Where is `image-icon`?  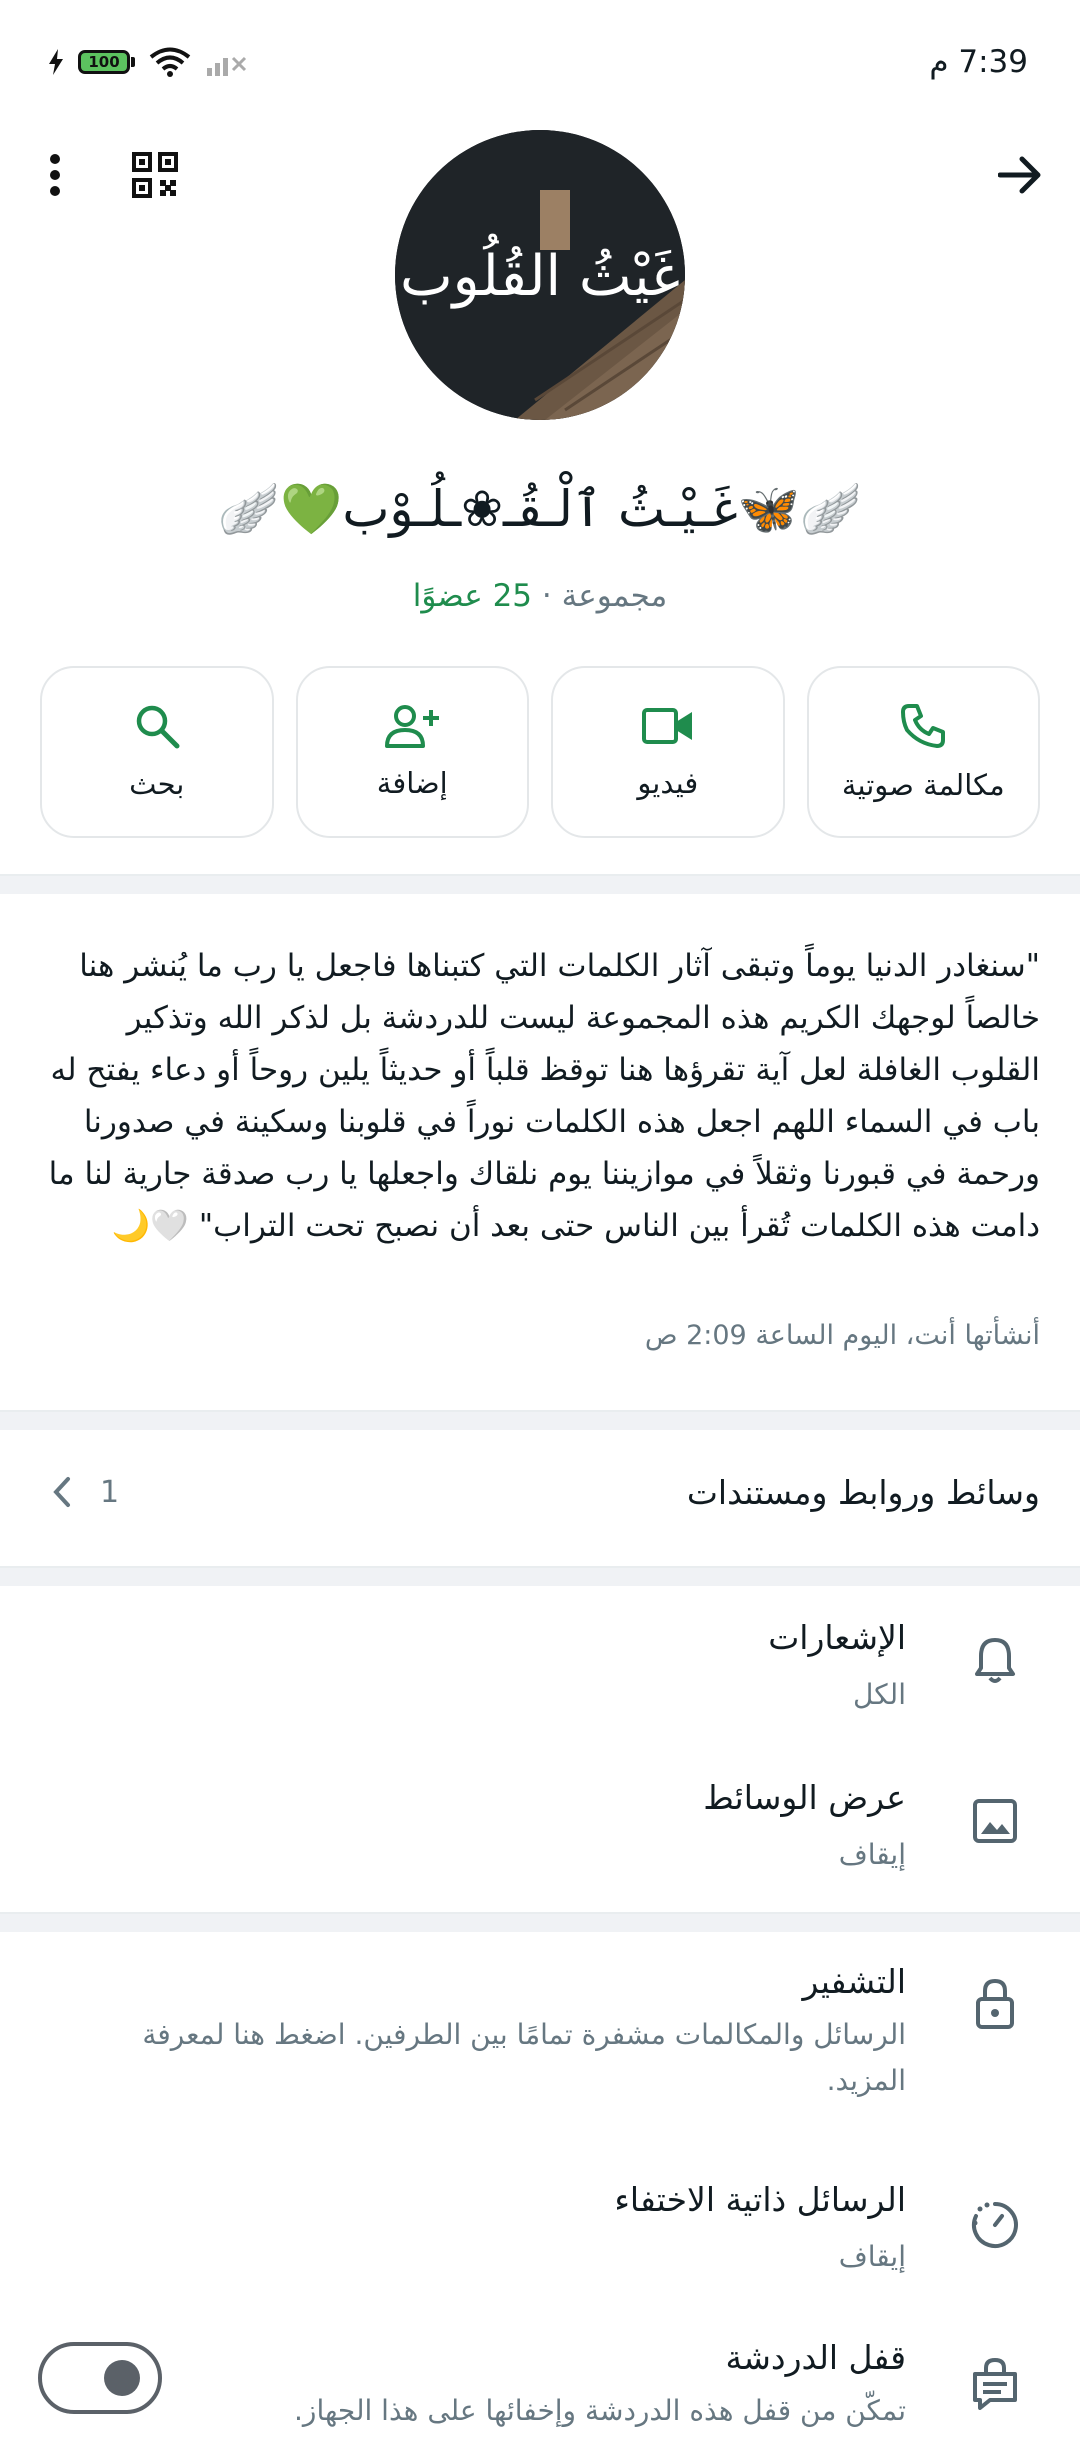 image-icon is located at coordinates (995, 1821).